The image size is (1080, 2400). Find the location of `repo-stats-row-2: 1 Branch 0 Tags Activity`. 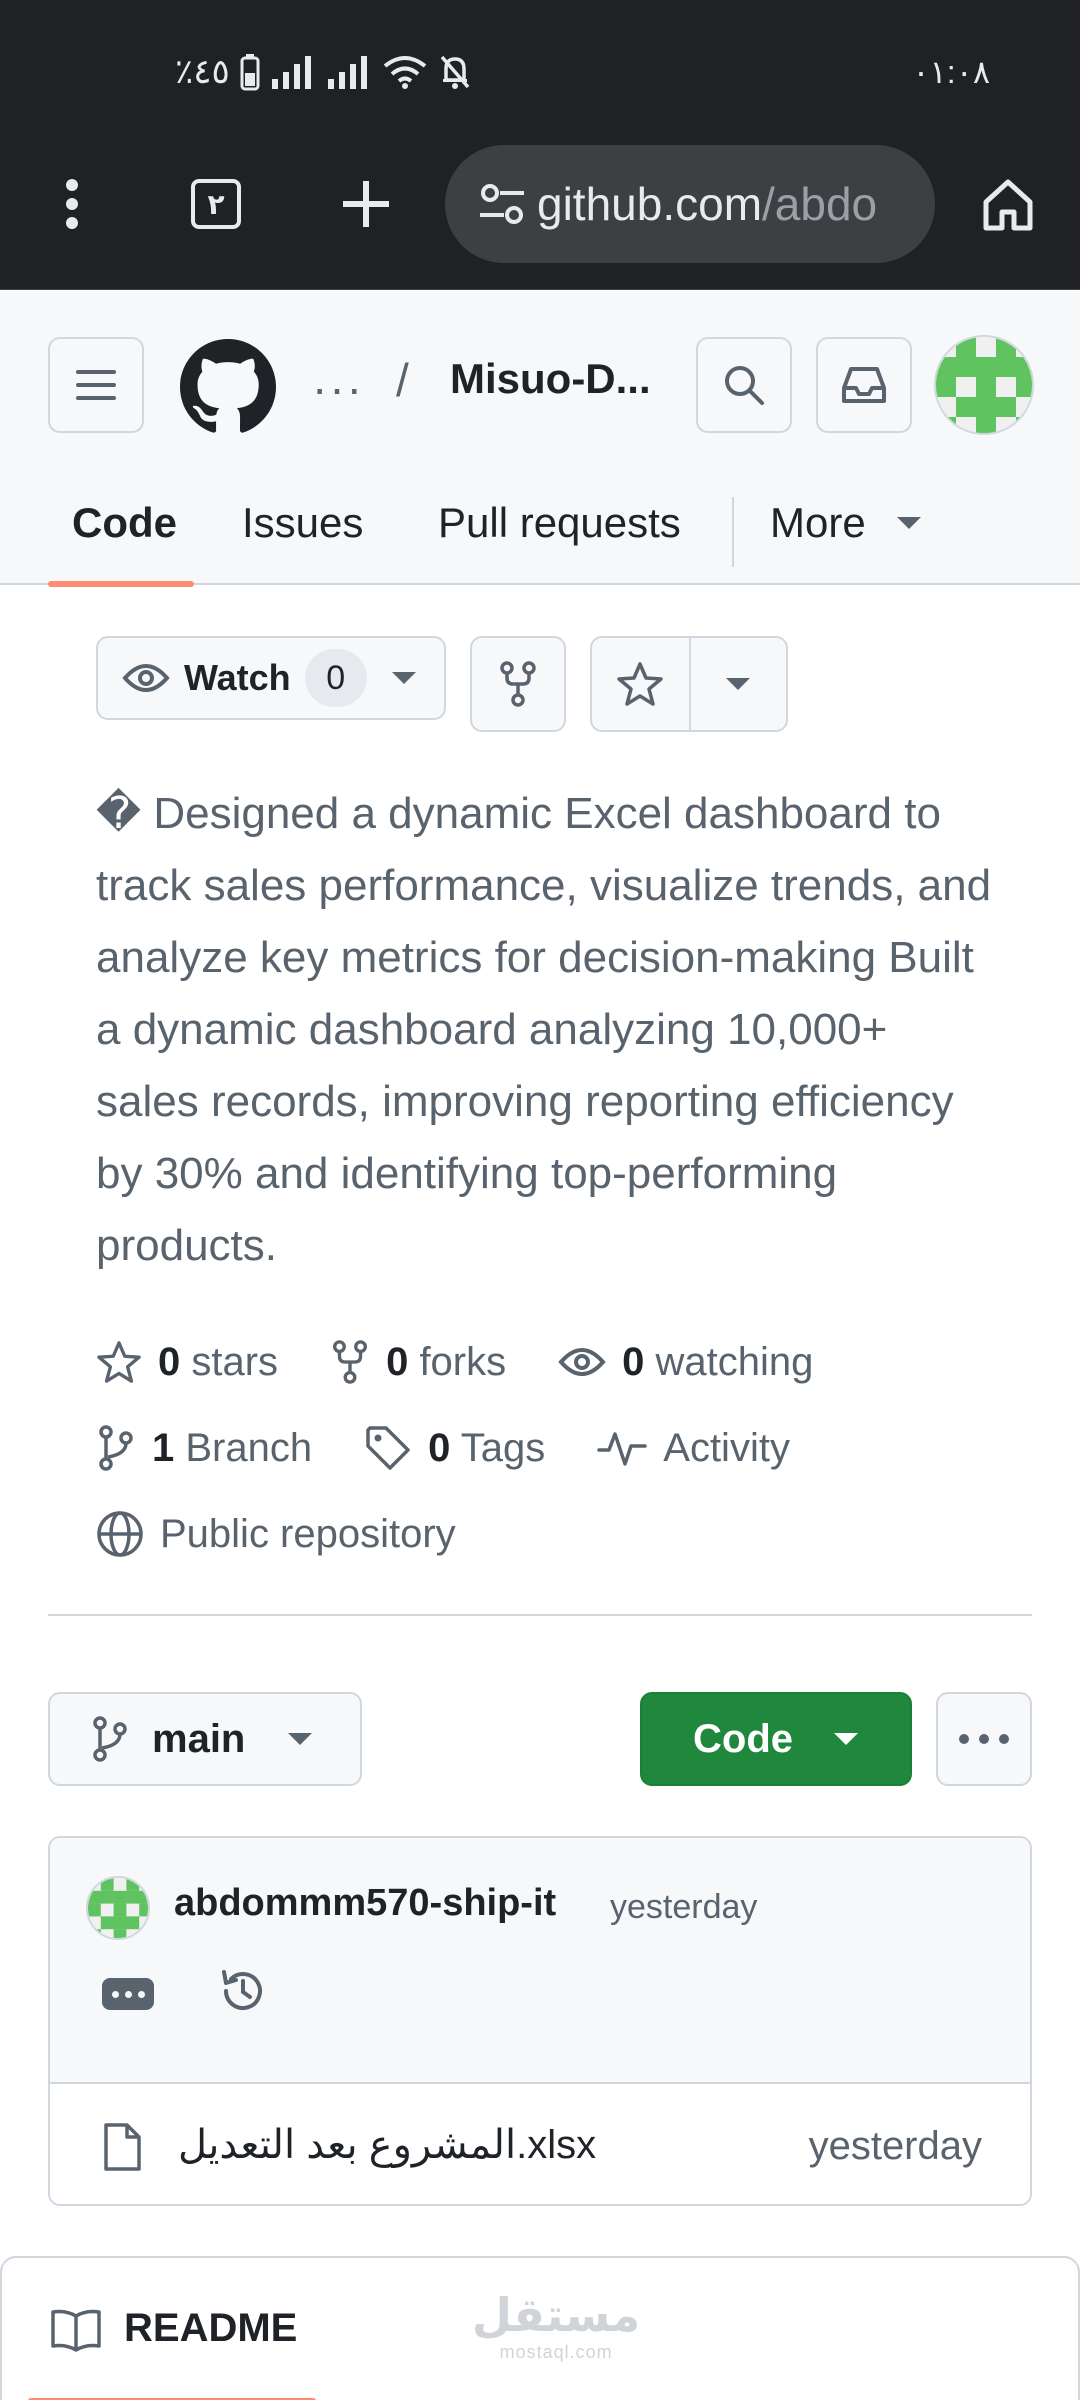

repo-stats-row-2: 1 Branch 0 Tags Activity is located at coordinates (469, 1448).